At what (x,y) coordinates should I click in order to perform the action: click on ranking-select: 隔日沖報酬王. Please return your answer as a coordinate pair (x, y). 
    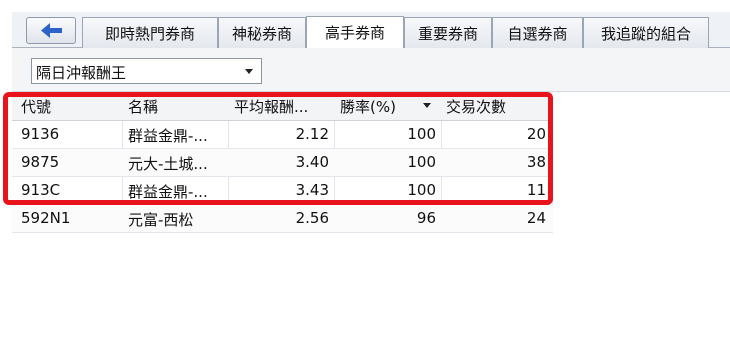
    Looking at the image, I should click on (146, 71).